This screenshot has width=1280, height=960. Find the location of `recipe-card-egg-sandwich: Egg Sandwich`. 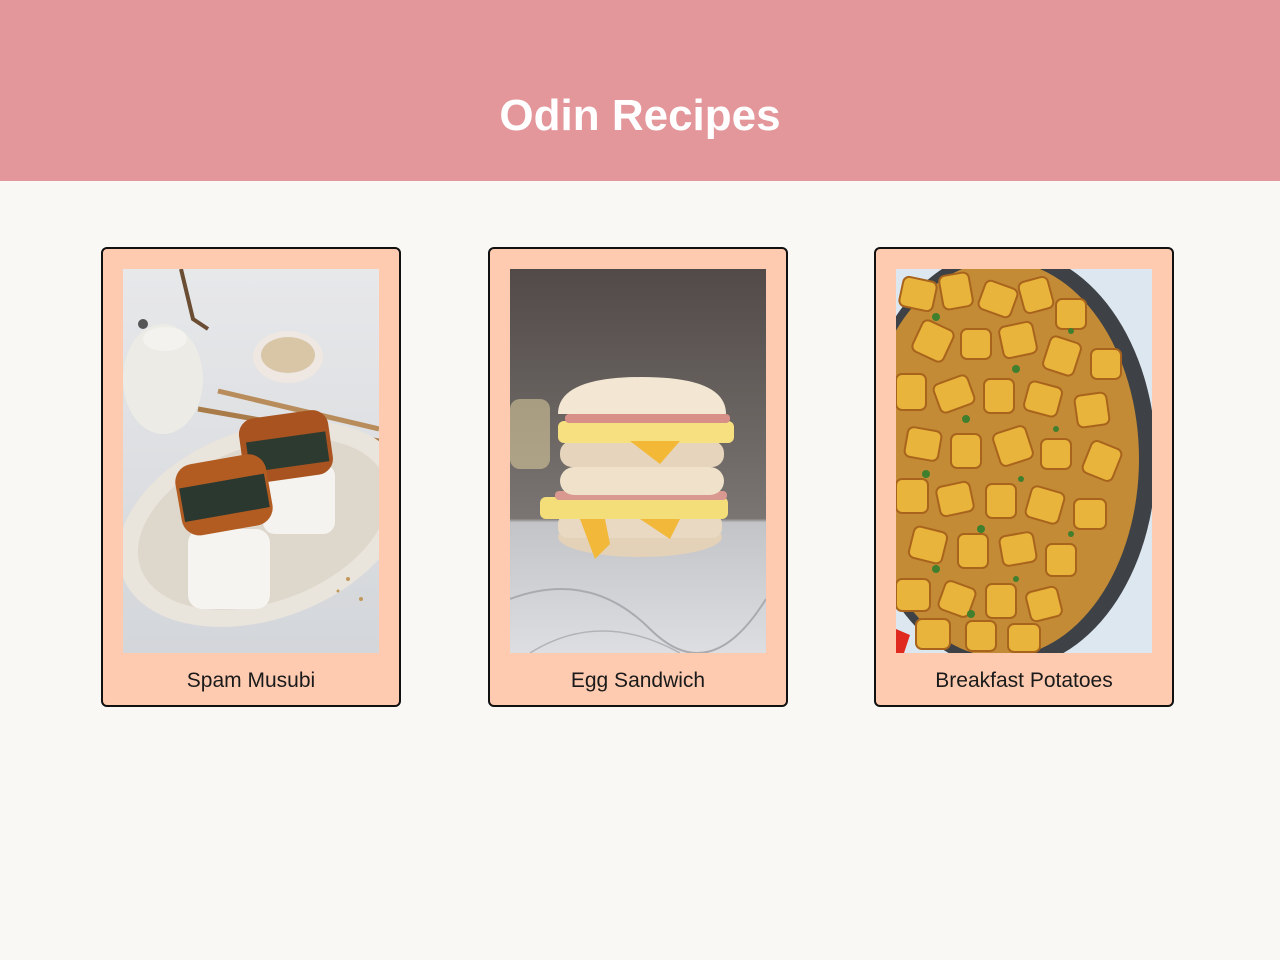

recipe-card-egg-sandwich: Egg Sandwich is located at coordinates (638, 477).